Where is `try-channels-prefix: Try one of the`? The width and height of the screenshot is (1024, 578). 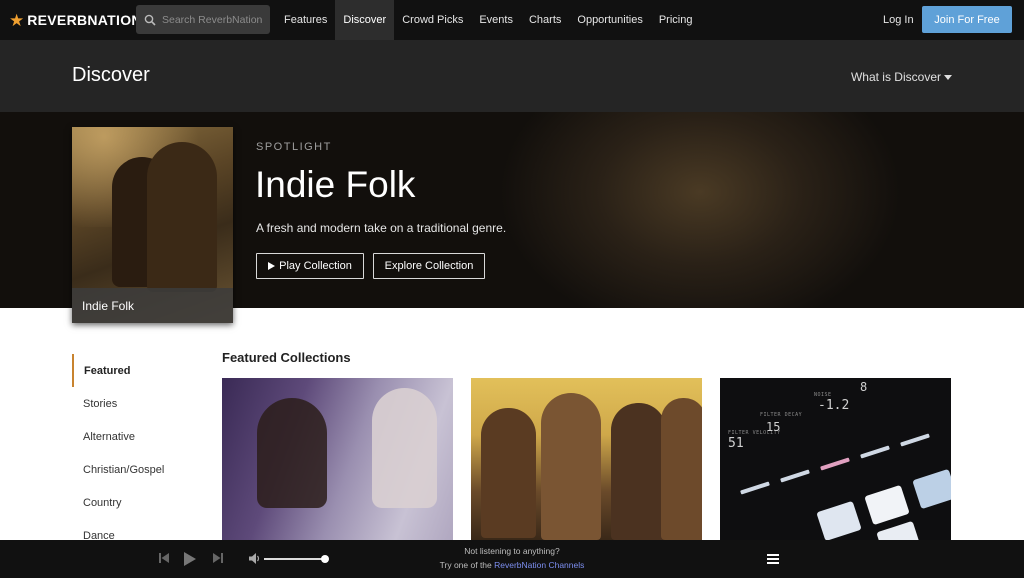
try-channels-prefix: Try one of the is located at coordinates (467, 565).